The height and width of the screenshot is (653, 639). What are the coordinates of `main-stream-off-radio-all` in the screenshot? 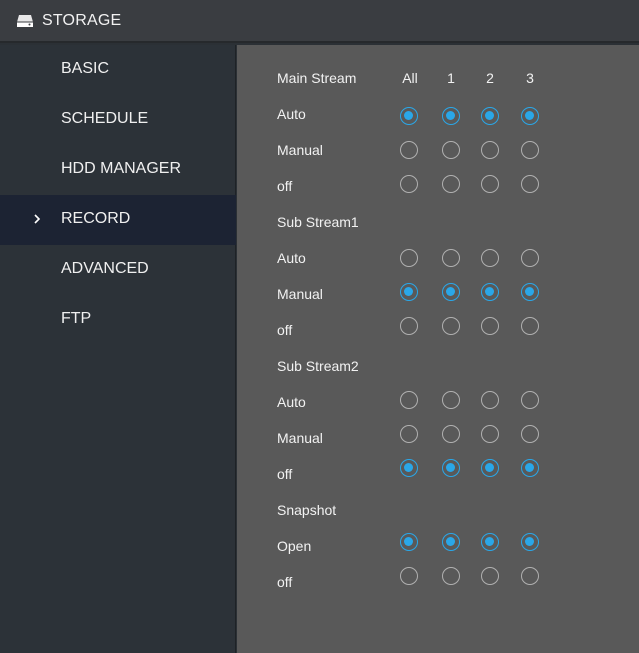 It's located at (409, 184).